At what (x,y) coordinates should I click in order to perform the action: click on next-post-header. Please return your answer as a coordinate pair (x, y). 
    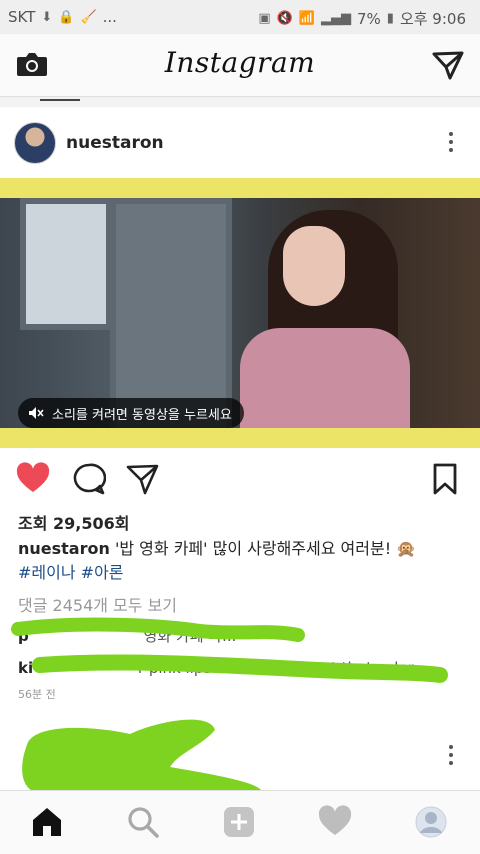
    Looking at the image, I should click on (240, 753).